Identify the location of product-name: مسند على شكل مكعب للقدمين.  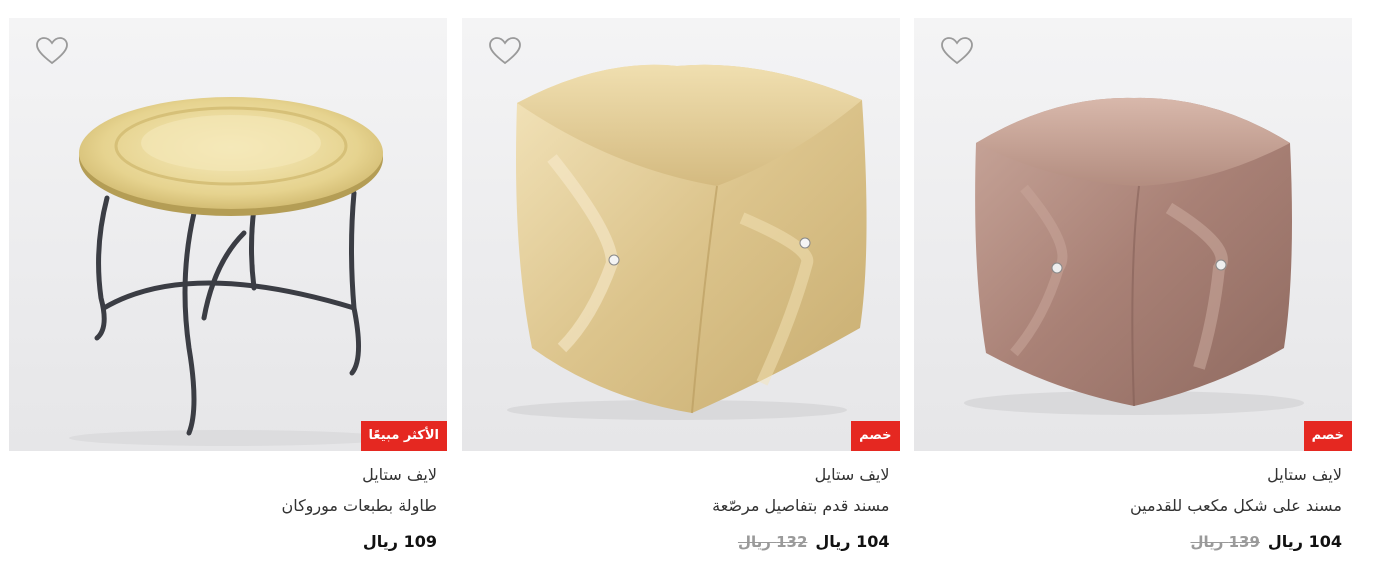
(1128, 506).